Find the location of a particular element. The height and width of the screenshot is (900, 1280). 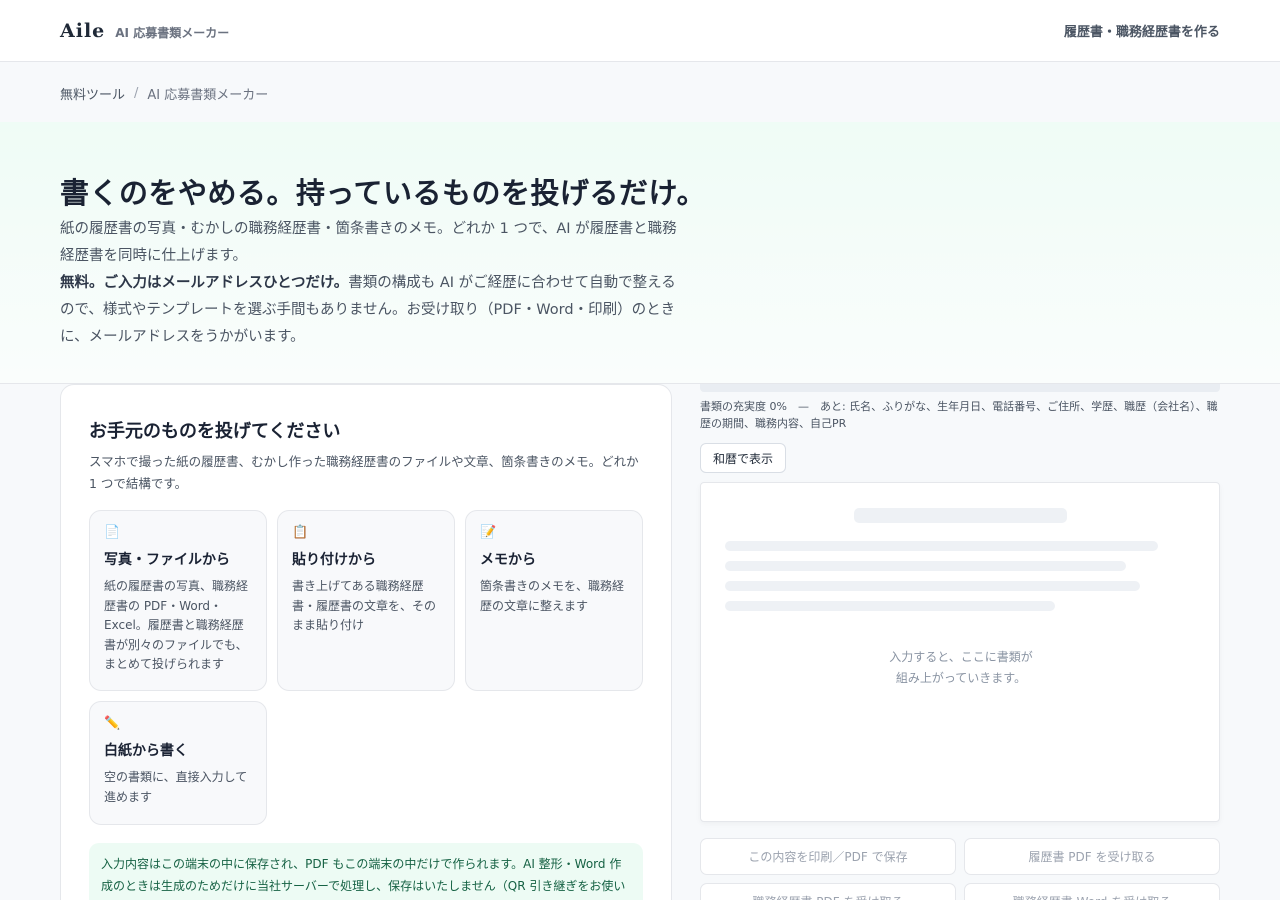

preview-placeholder: 入力すると、ここに書類が 組み上がっていきます。 is located at coordinates (961, 668).